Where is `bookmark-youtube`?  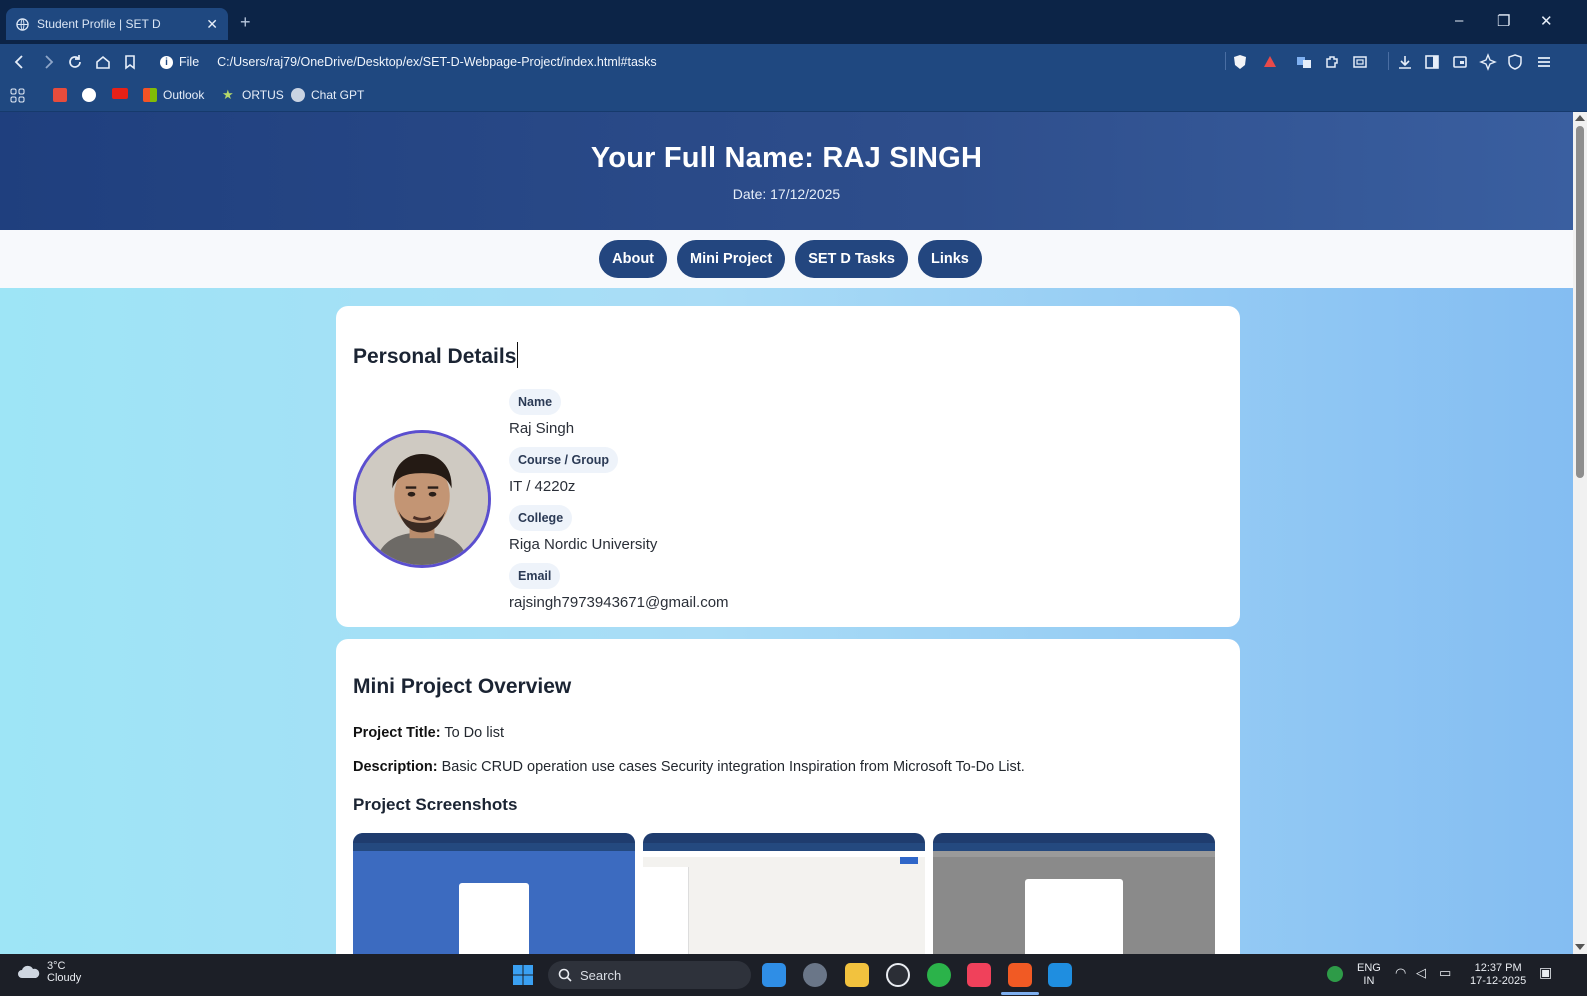 bookmark-youtube is located at coordinates (123, 93).